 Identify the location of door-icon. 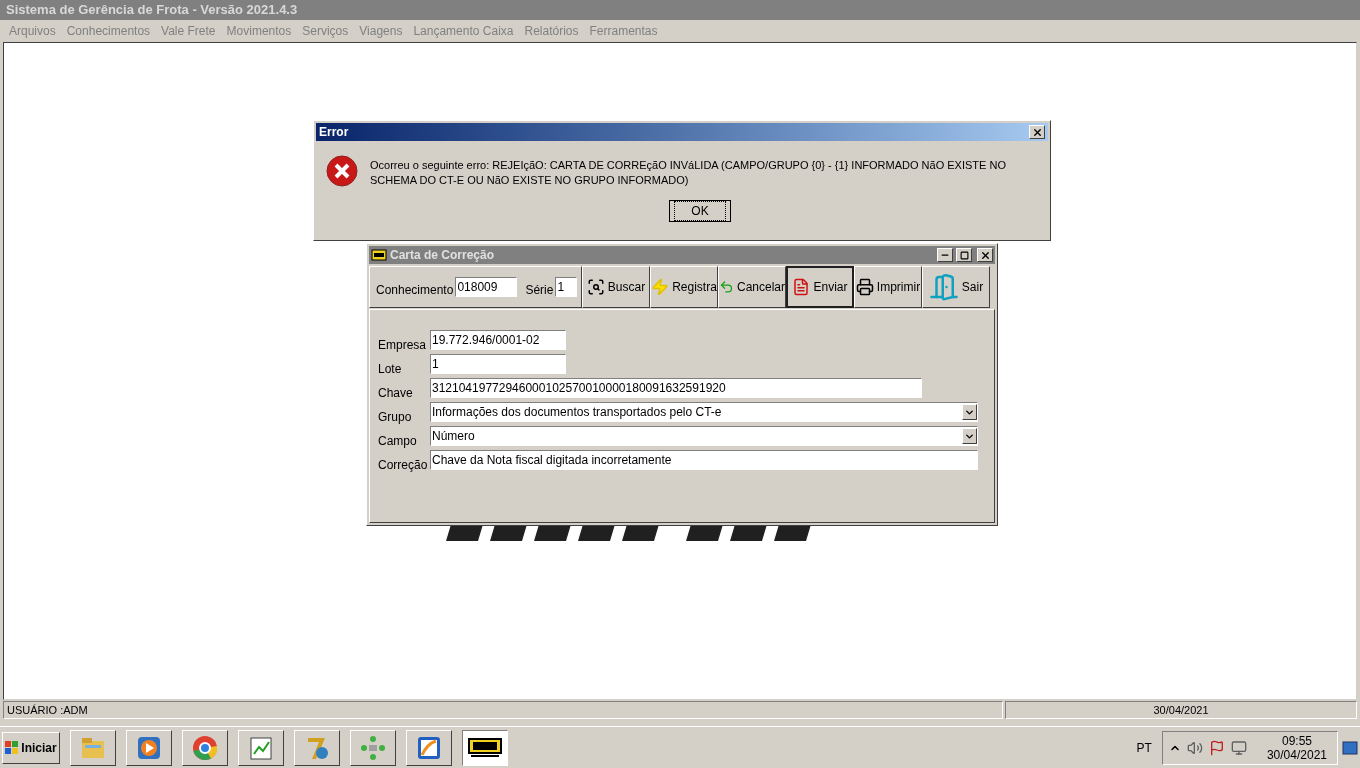
(943, 287).